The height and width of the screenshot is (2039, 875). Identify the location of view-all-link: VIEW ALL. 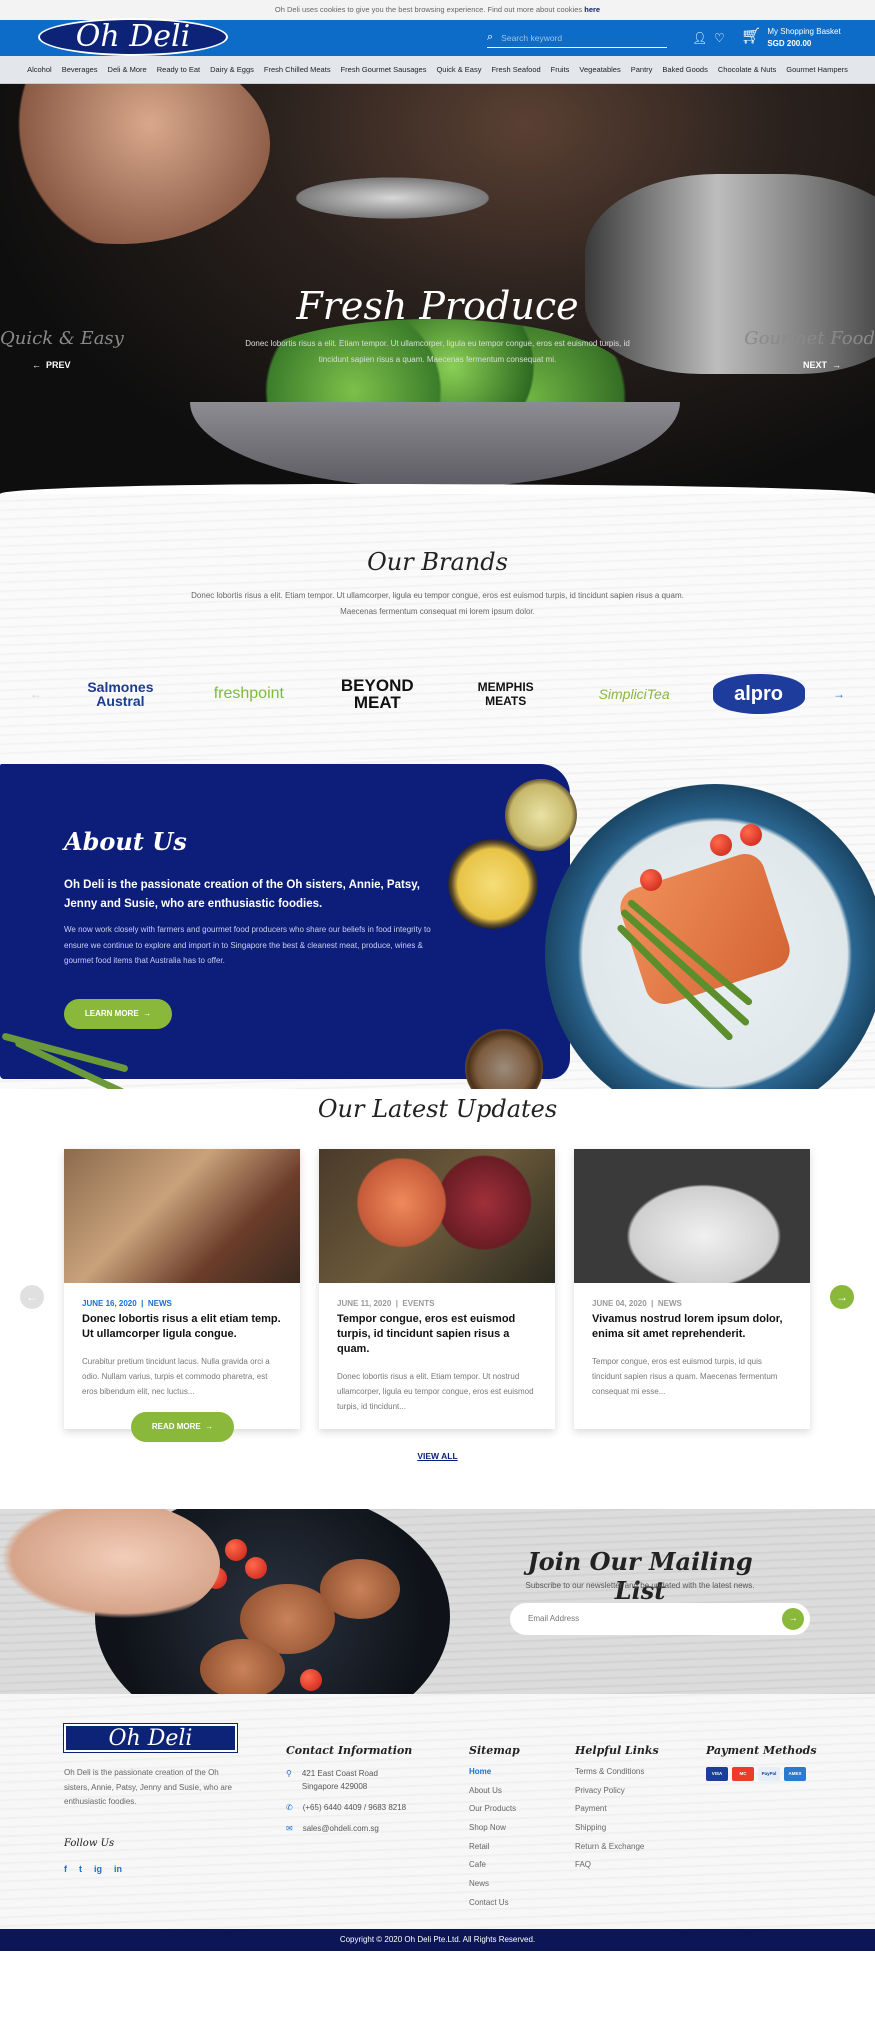
(437, 1456).